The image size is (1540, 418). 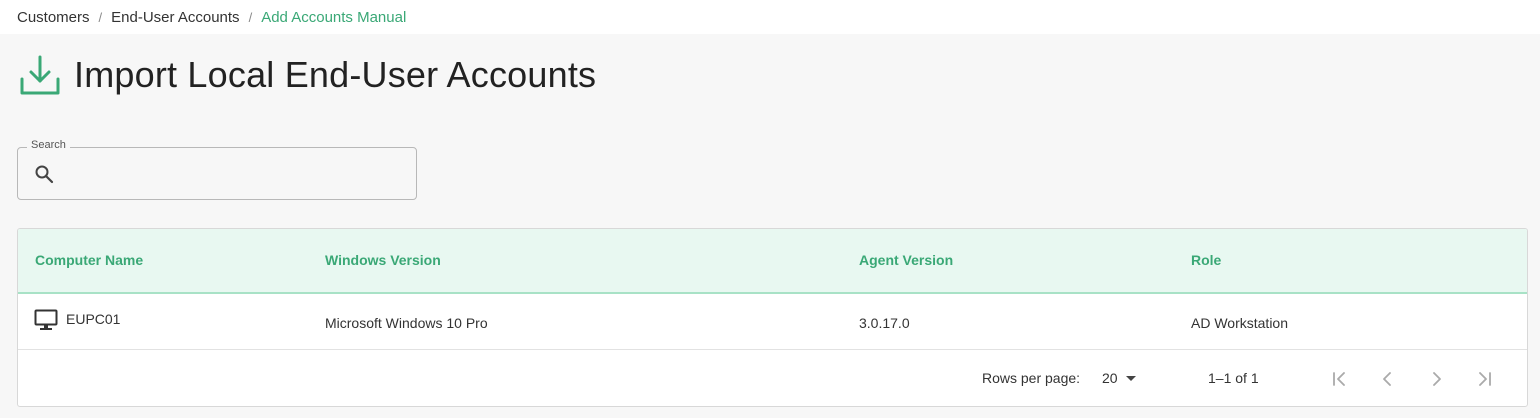 I want to click on dropdown-caret-icon, so click(x=1130, y=378).